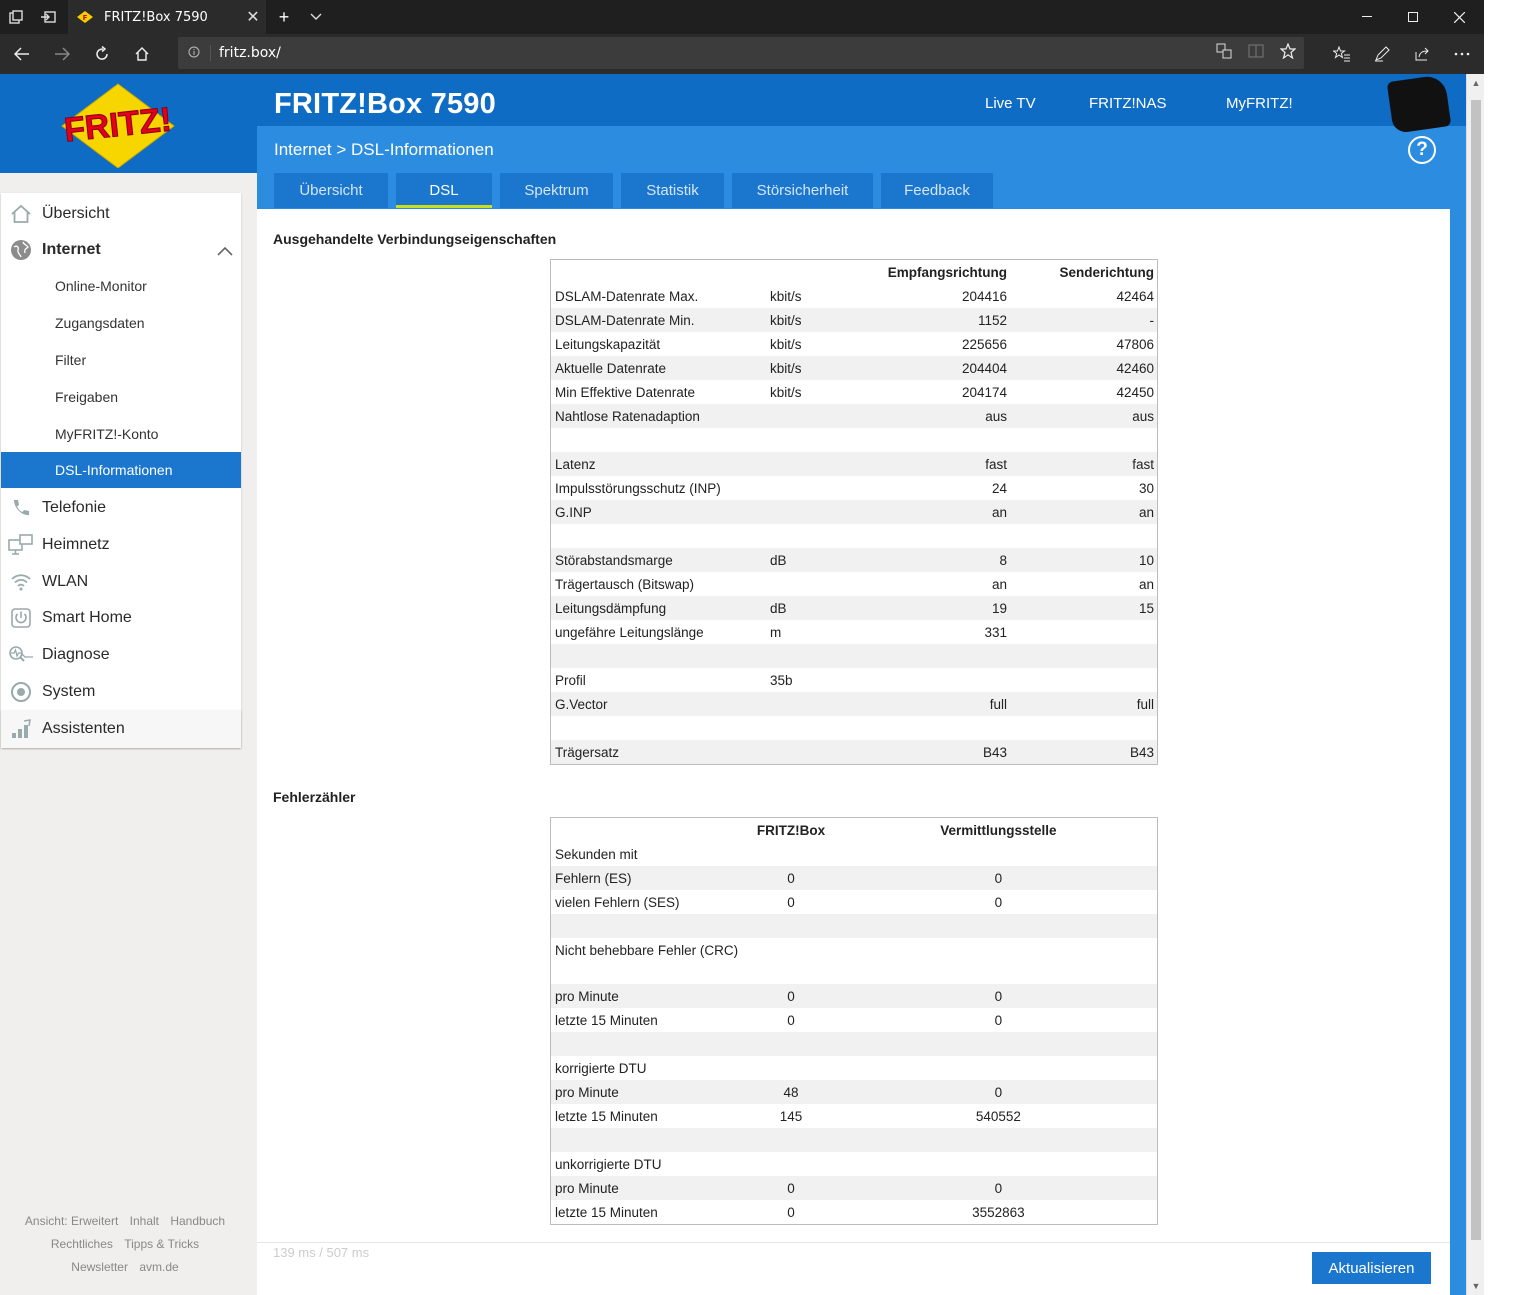 This screenshot has height=1295, width=1536. Describe the element at coordinates (1143, 416) in the screenshot. I see `row-value-up: aus` at that location.